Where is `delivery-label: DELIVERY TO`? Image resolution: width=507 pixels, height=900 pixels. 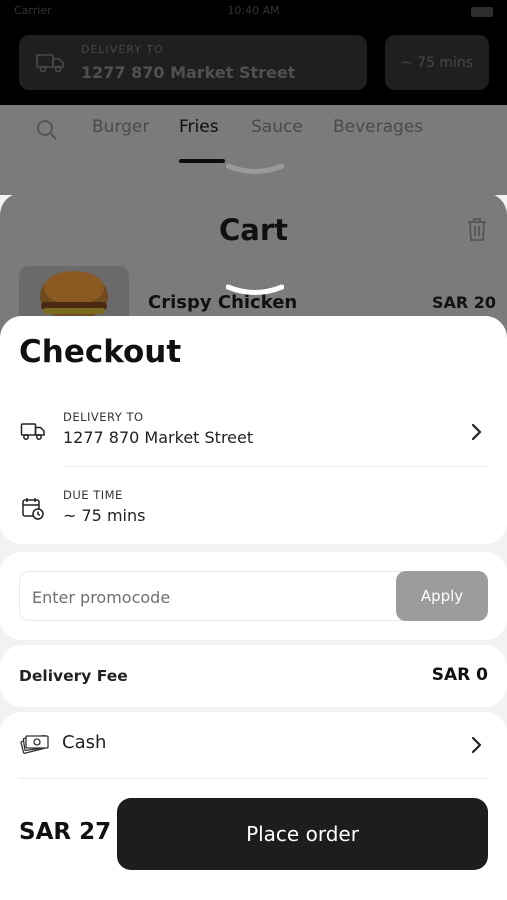 delivery-label: DELIVERY TO is located at coordinates (103, 417).